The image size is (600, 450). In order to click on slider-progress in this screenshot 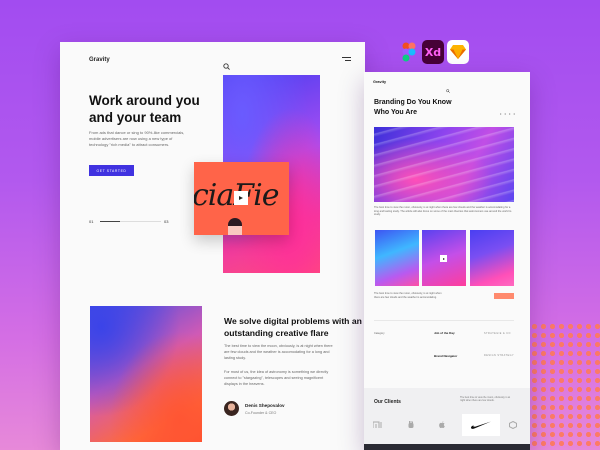, I will do `click(110, 221)`.